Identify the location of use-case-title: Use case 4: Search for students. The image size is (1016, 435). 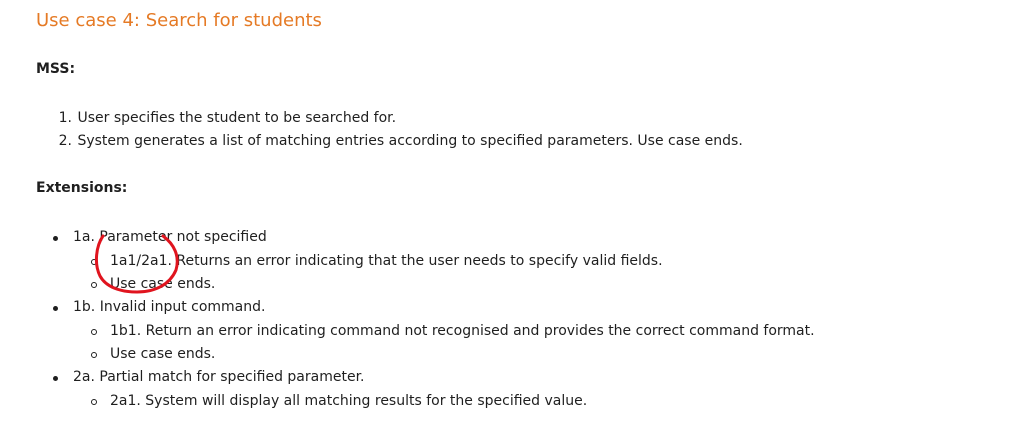
(179, 20).